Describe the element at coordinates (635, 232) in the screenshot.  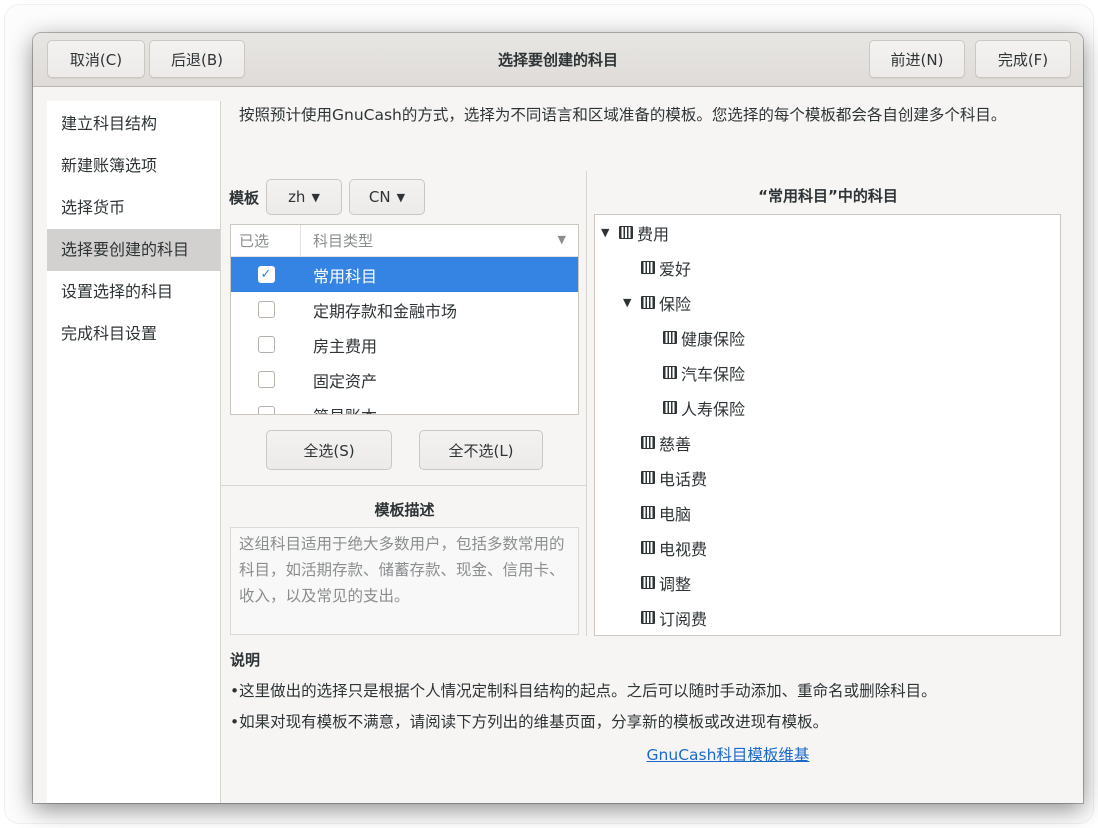
I see `tree-item: ▼ 费用` at that location.